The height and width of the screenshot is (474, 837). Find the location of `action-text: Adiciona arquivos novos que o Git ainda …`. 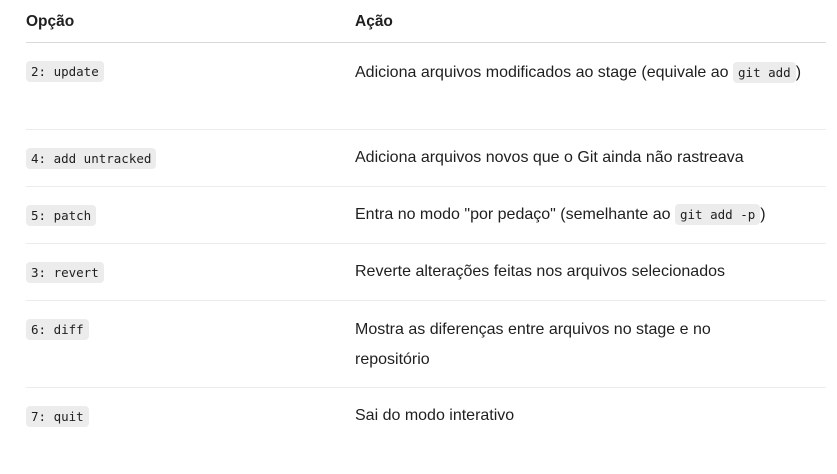

action-text: Adiciona arquivos novos que o Git ainda … is located at coordinates (549, 157).